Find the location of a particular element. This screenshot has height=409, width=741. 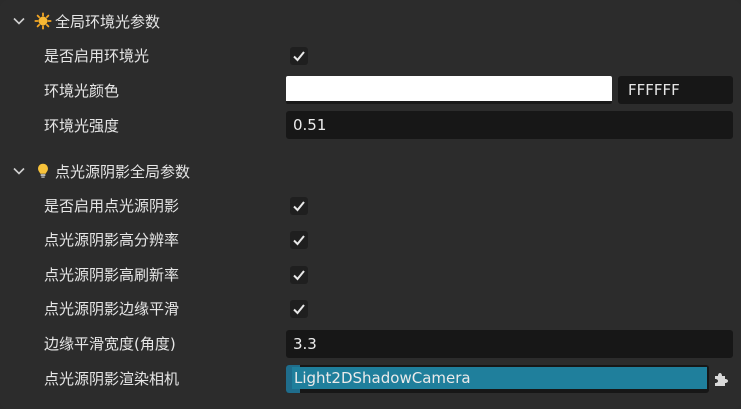

row-high-refresh: 点光源阴影高刷新率 is located at coordinates (370, 275).